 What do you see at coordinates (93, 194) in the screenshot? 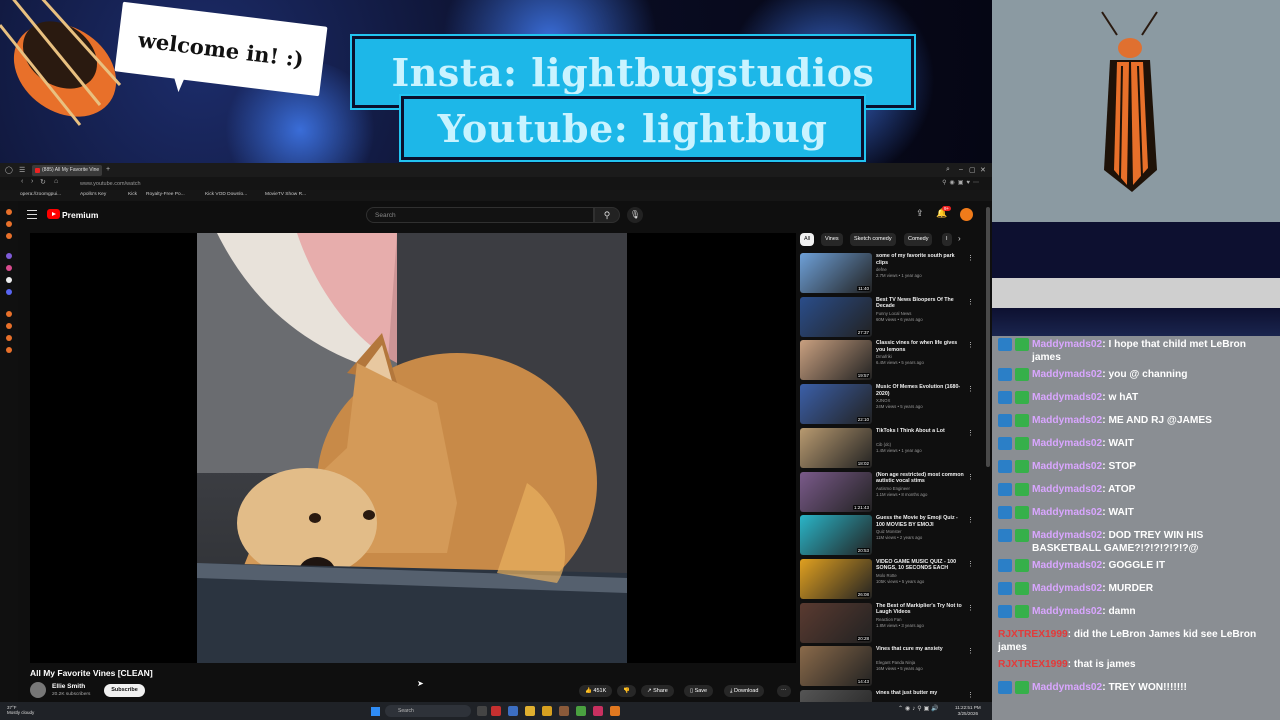
I see `bookmark-item: Apollo's Key` at bounding box center [93, 194].